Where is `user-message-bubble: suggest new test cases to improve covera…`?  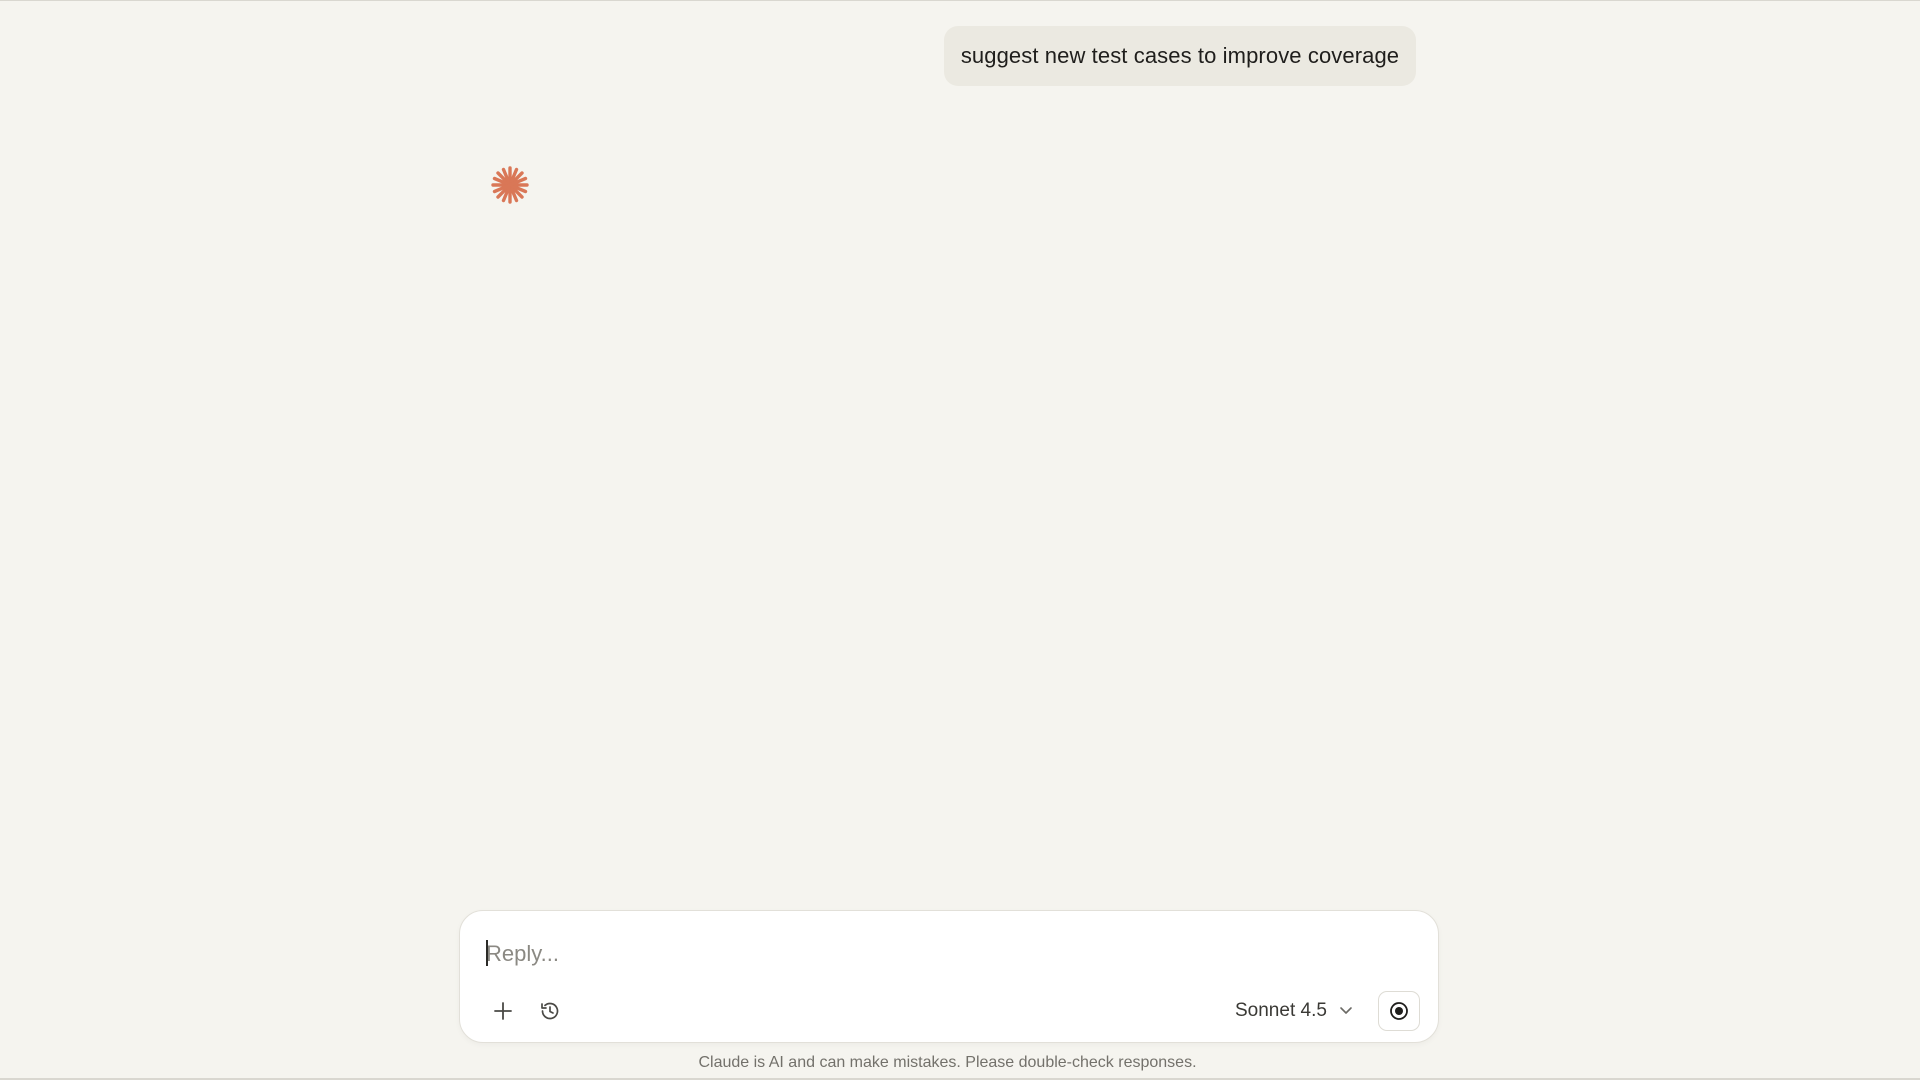
user-message-bubble: suggest new test cases to improve covera… is located at coordinates (1180, 56).